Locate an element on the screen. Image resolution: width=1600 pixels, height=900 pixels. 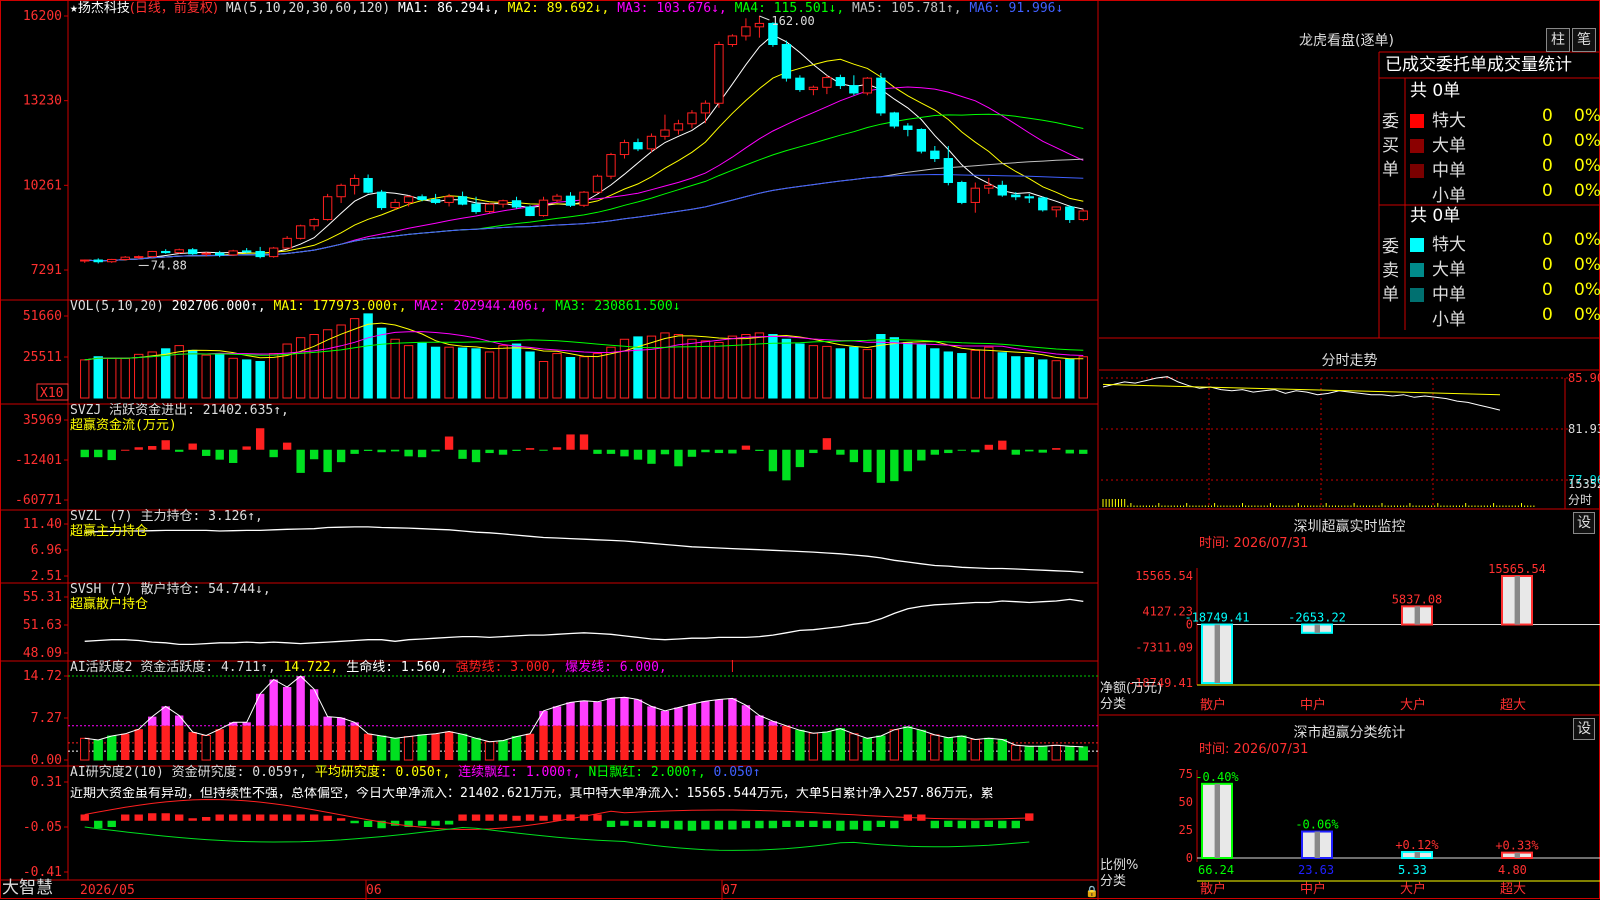
ai-research-panel-1: 平均研究度: 0.050↑, is located at coordinates (386, 772).